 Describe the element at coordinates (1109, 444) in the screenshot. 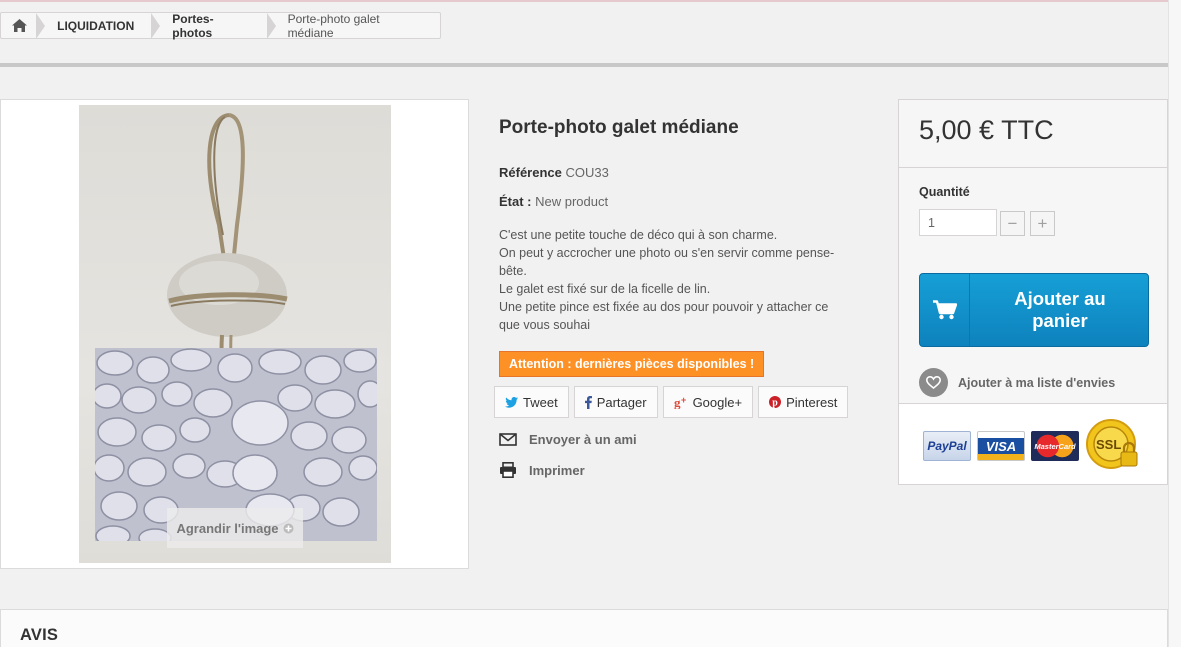

I see `ssl-label: SSL` at that location.